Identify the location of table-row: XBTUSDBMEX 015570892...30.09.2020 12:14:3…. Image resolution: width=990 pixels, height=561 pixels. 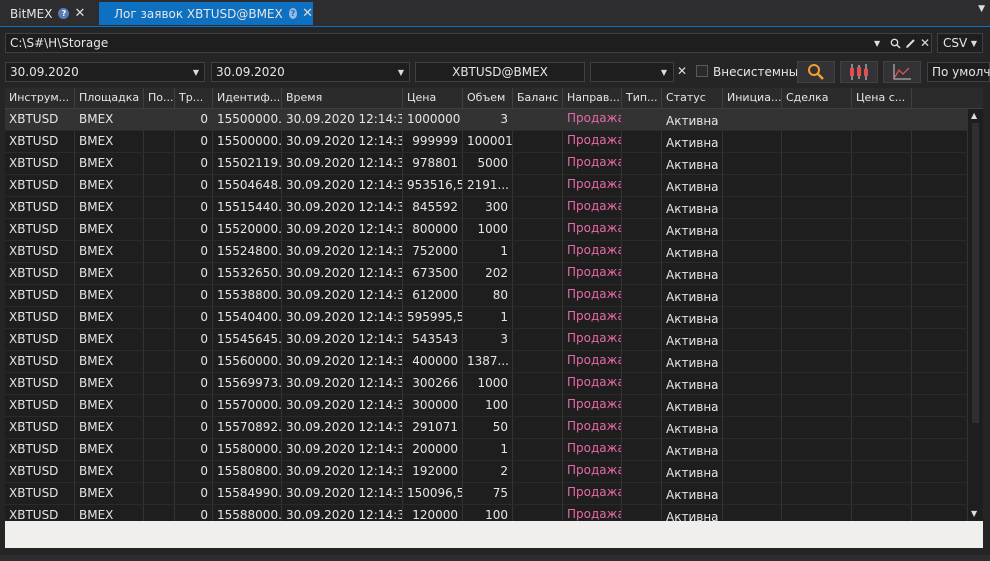
(486, 428).